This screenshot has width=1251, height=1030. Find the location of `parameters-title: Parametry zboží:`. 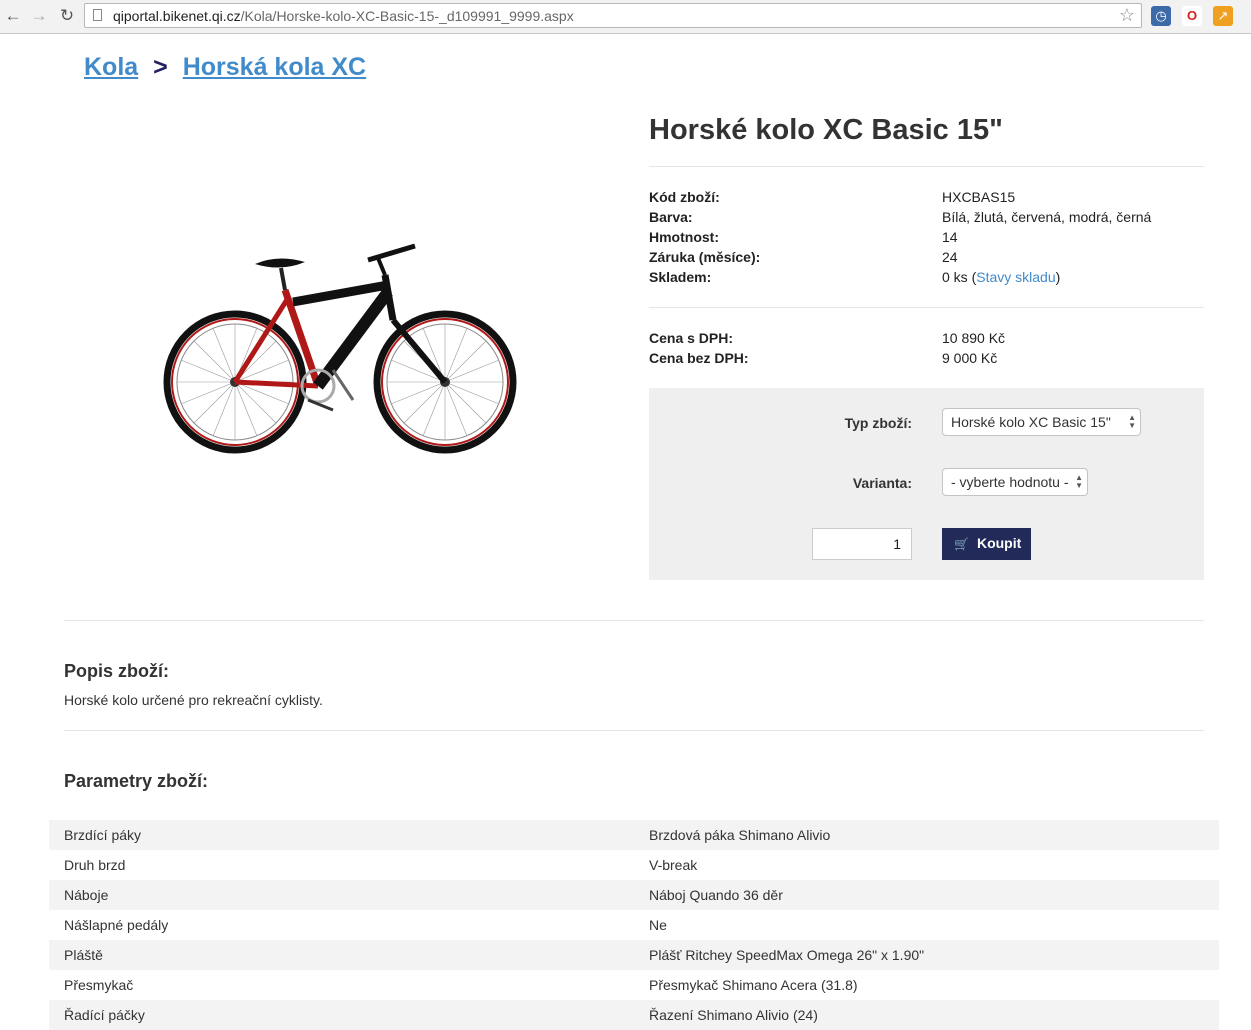

parameters-title: Parametry zboží: is located at coordinates (136, 781).